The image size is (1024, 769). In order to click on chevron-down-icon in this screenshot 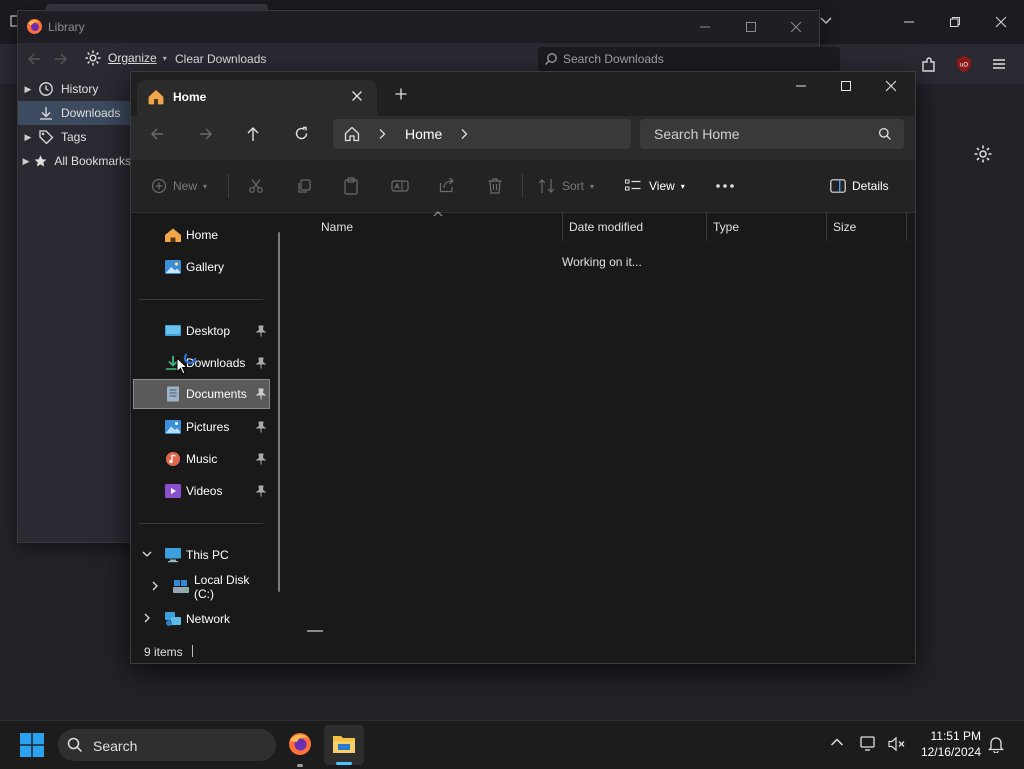, I will do `click(147, 554)`.